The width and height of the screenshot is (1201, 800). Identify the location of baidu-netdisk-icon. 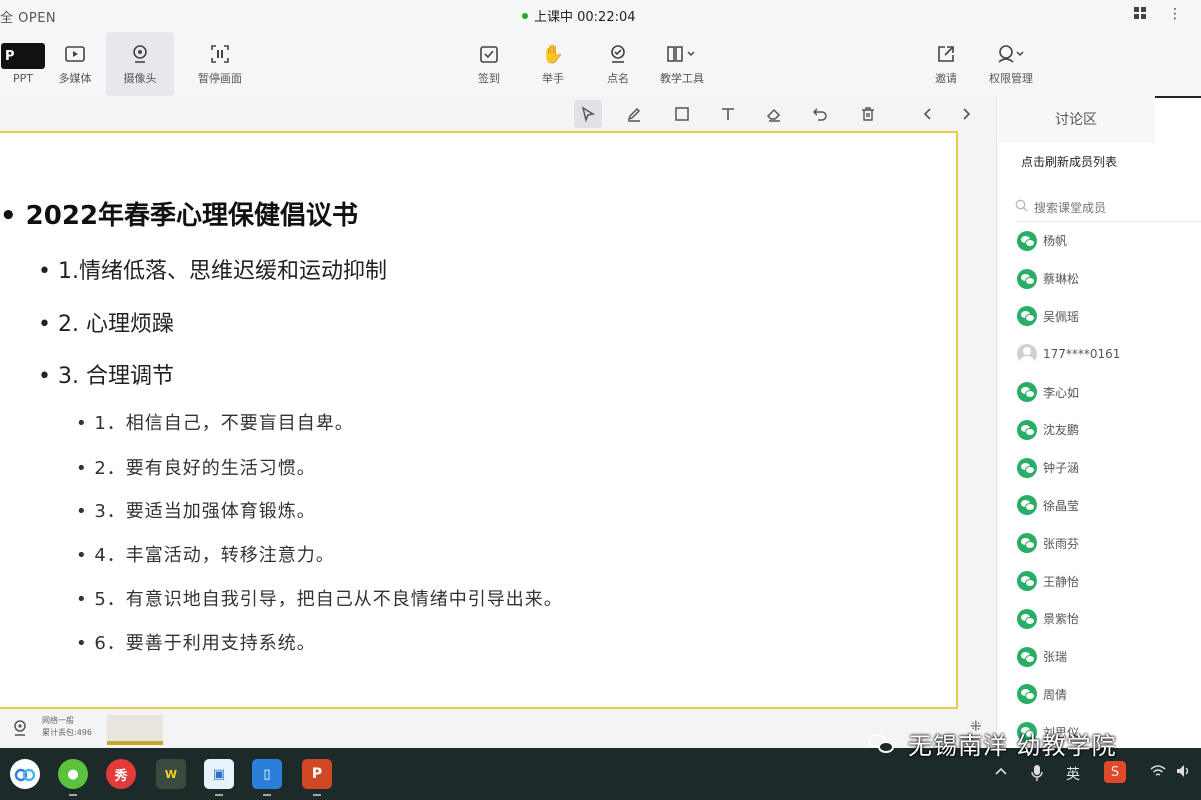
(25, 774).